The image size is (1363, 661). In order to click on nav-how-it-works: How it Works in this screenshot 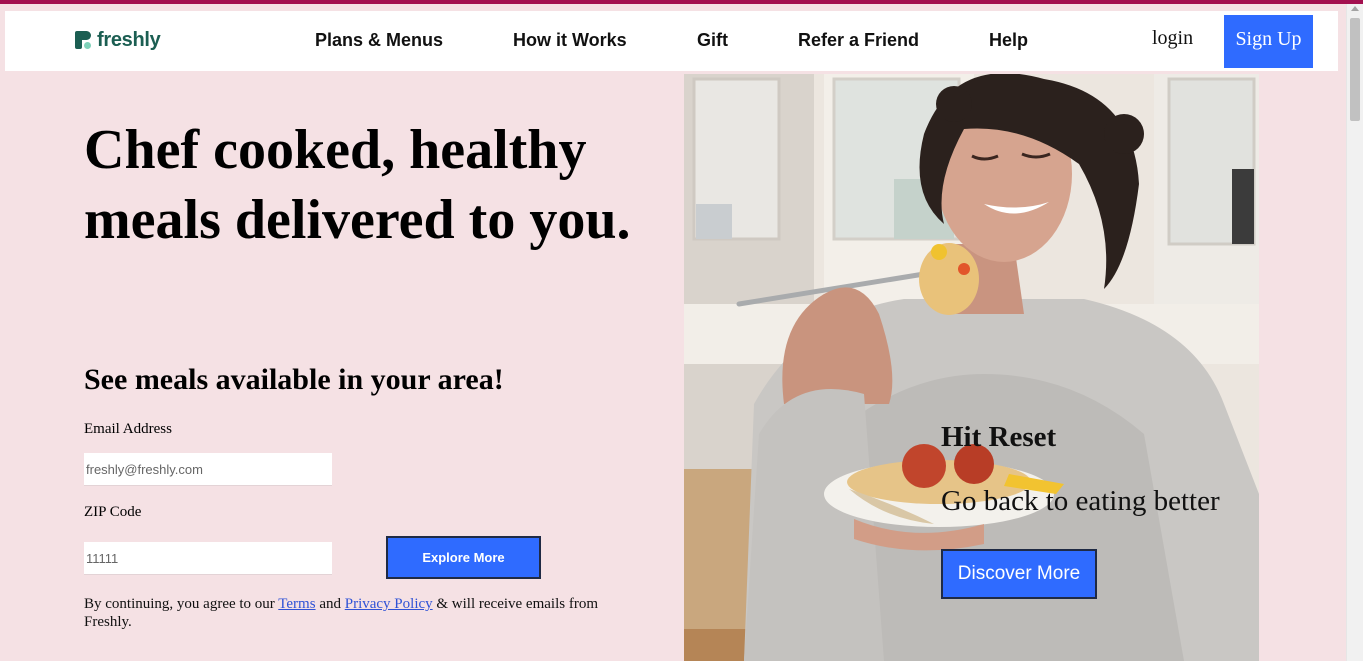, I will do `click(570, 40)`.